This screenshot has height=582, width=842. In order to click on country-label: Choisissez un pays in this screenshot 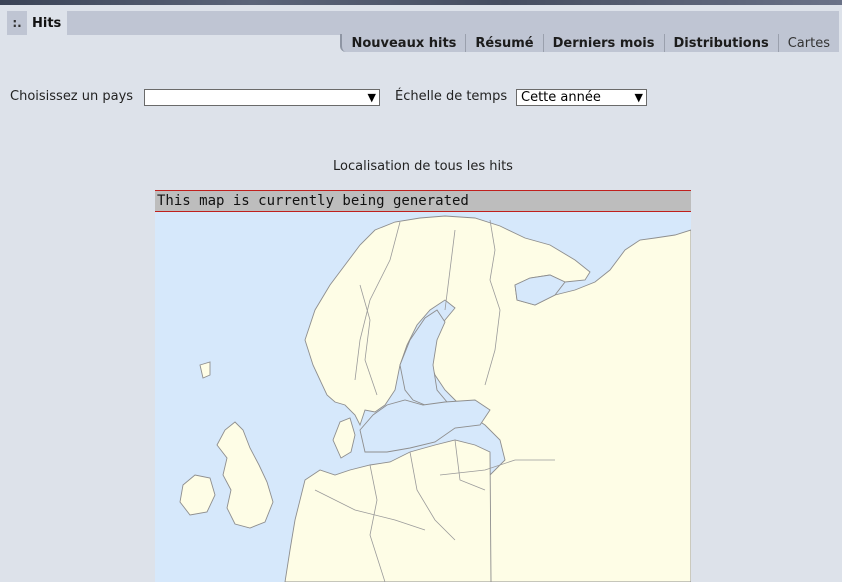, I will do `click(72, 96)`.